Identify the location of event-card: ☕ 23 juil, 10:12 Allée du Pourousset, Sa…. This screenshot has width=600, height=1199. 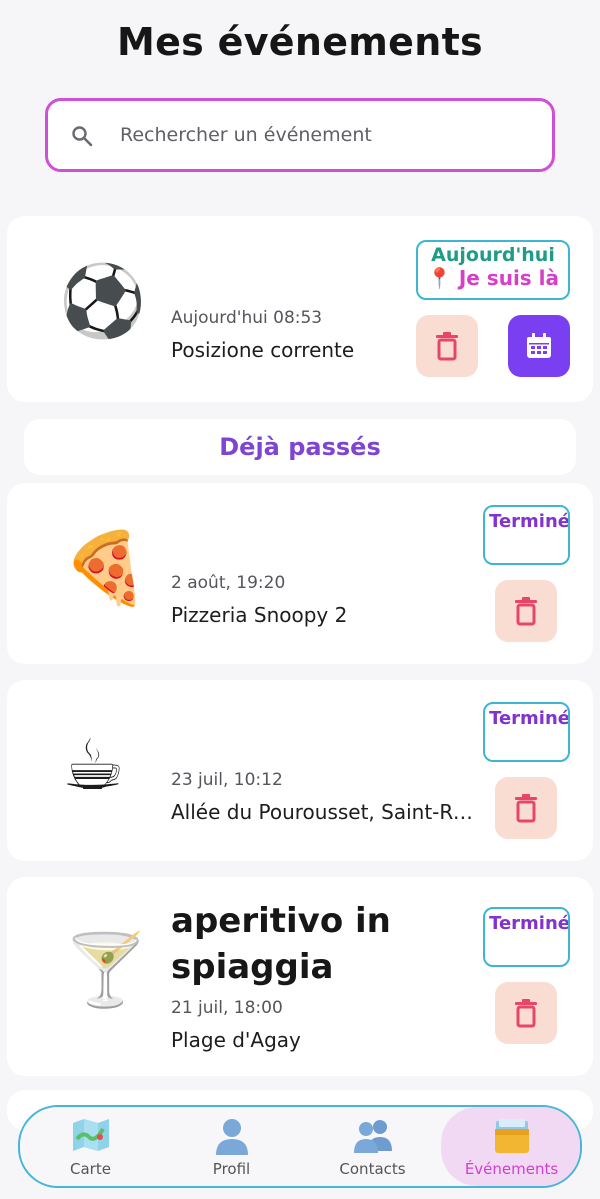
(300, 770).